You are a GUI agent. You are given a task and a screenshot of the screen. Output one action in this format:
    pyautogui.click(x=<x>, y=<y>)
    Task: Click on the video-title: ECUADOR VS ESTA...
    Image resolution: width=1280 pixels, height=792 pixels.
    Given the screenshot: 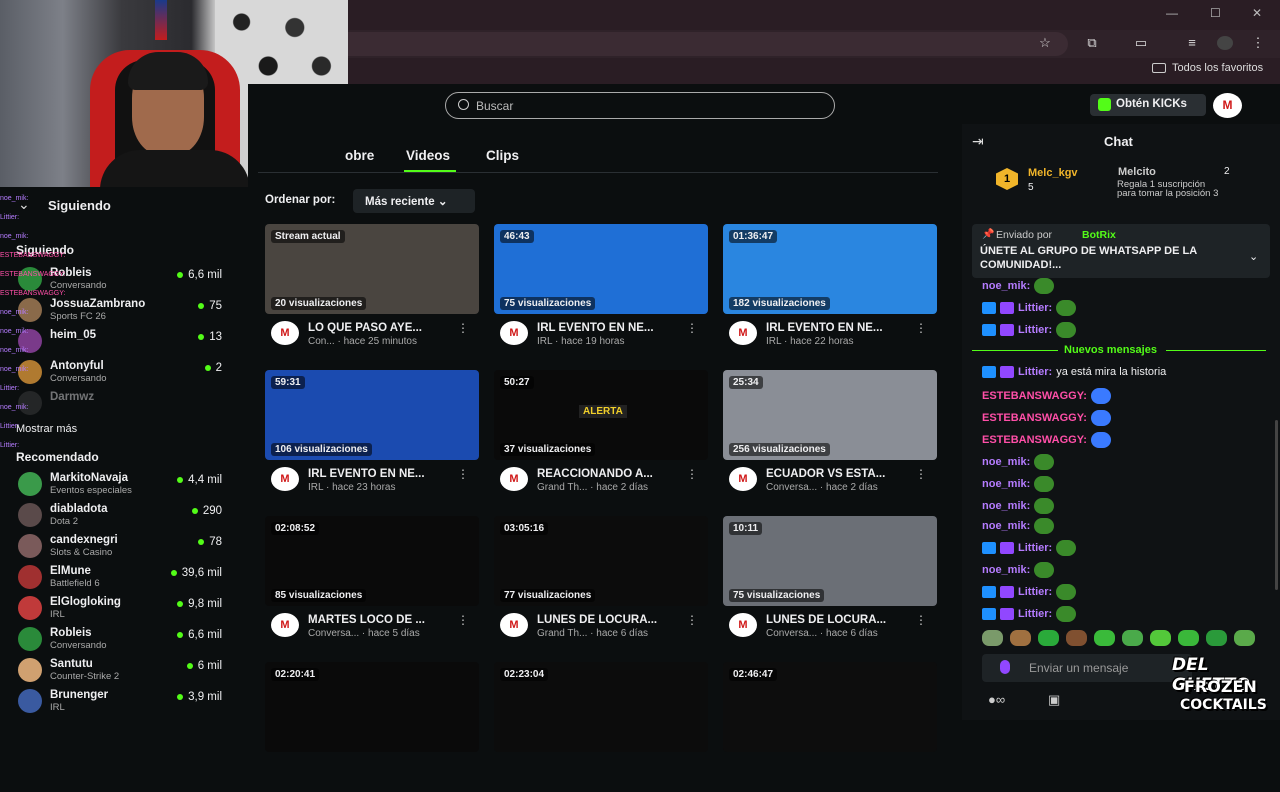 What is the action you would take?
    pyautogui.click(x=825, y=474)
    